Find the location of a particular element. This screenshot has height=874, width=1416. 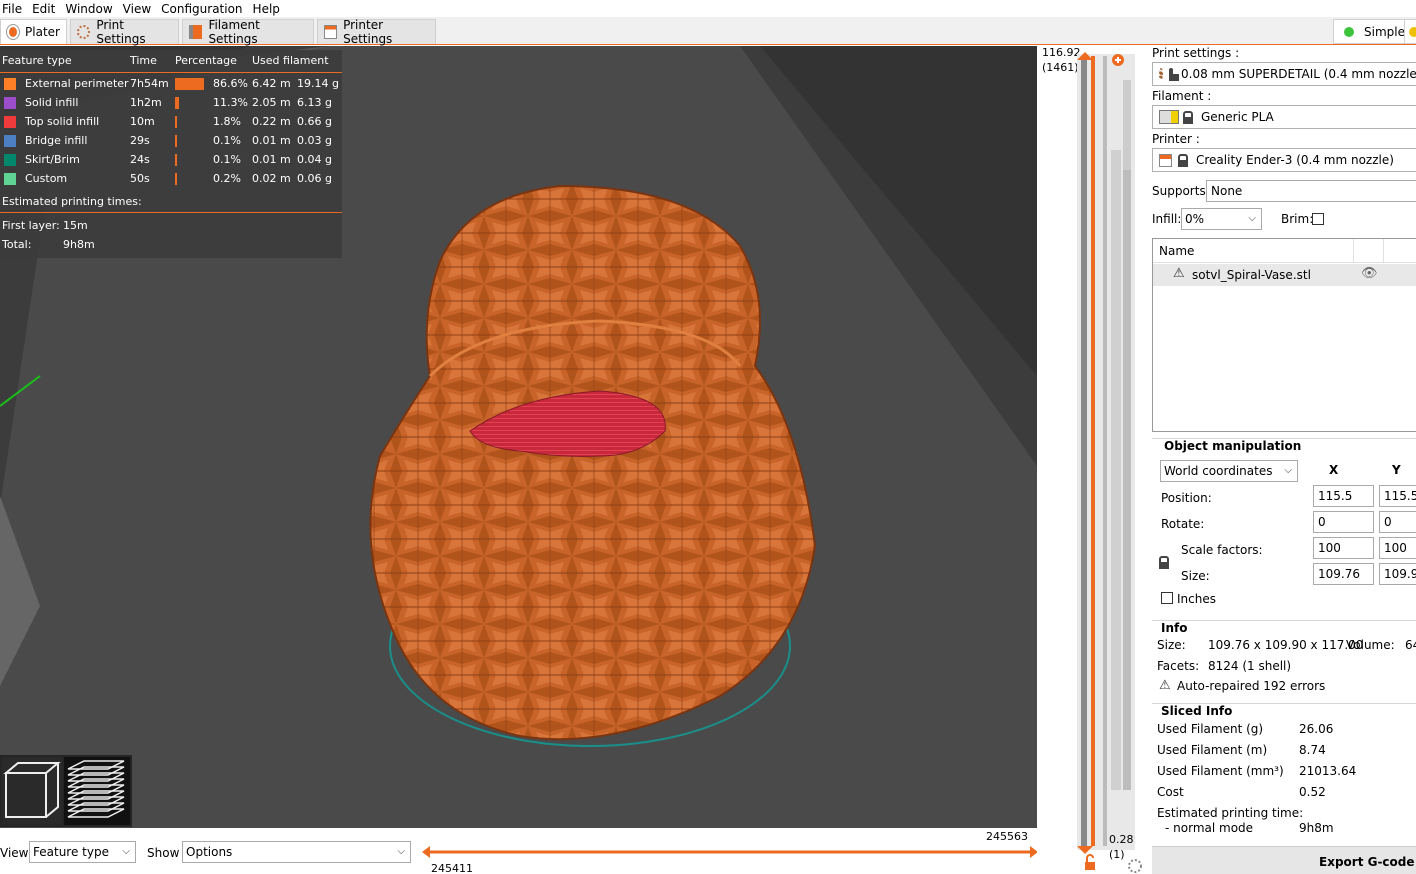

vertical-layer-slider is located at coordinates (1113, 462).